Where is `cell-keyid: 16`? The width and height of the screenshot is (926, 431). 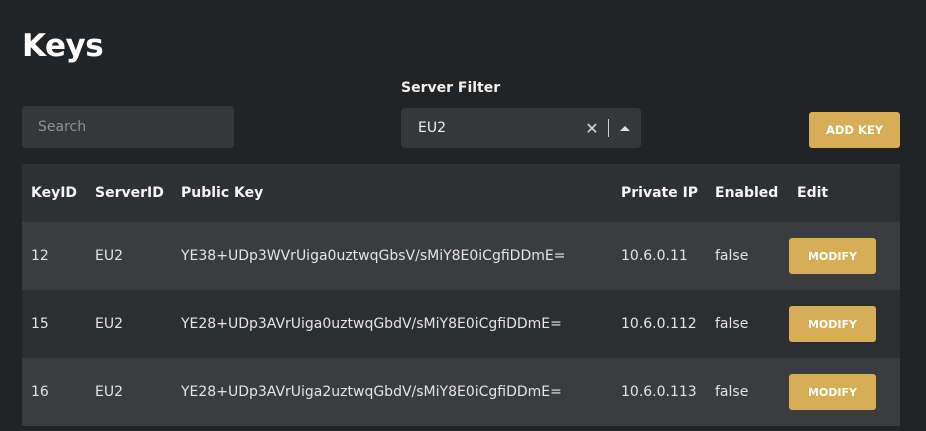
cell-keyid: 16 is located at coordinates (40, 392).